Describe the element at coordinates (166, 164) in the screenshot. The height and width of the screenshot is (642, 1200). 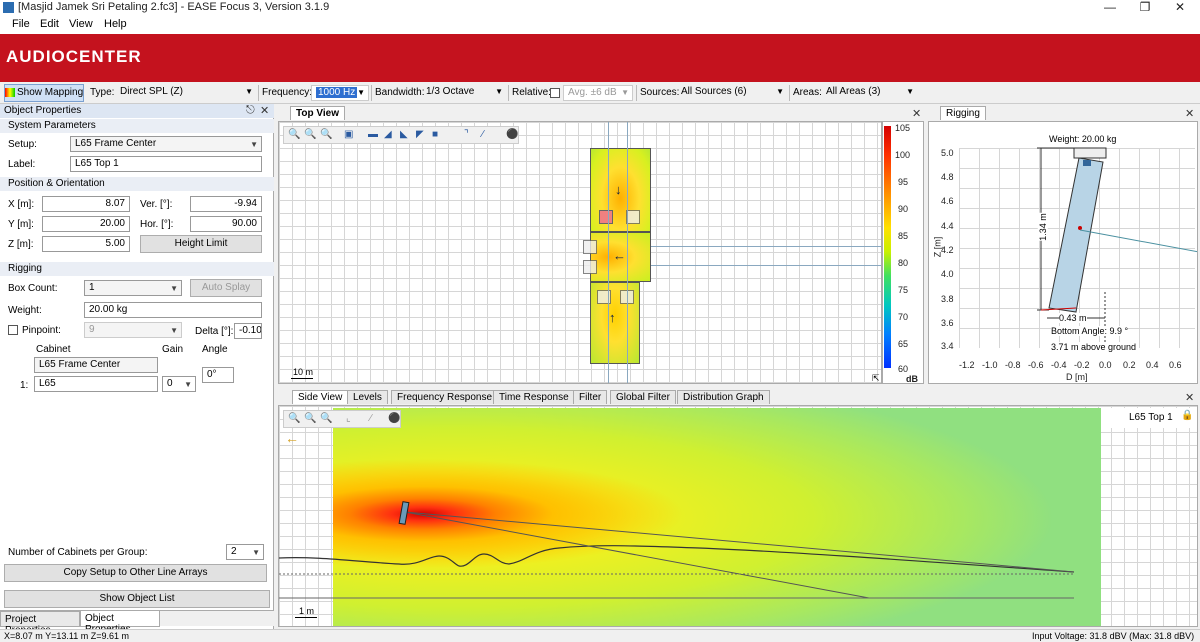
I see `label-input: L65 Top 1` at that location.